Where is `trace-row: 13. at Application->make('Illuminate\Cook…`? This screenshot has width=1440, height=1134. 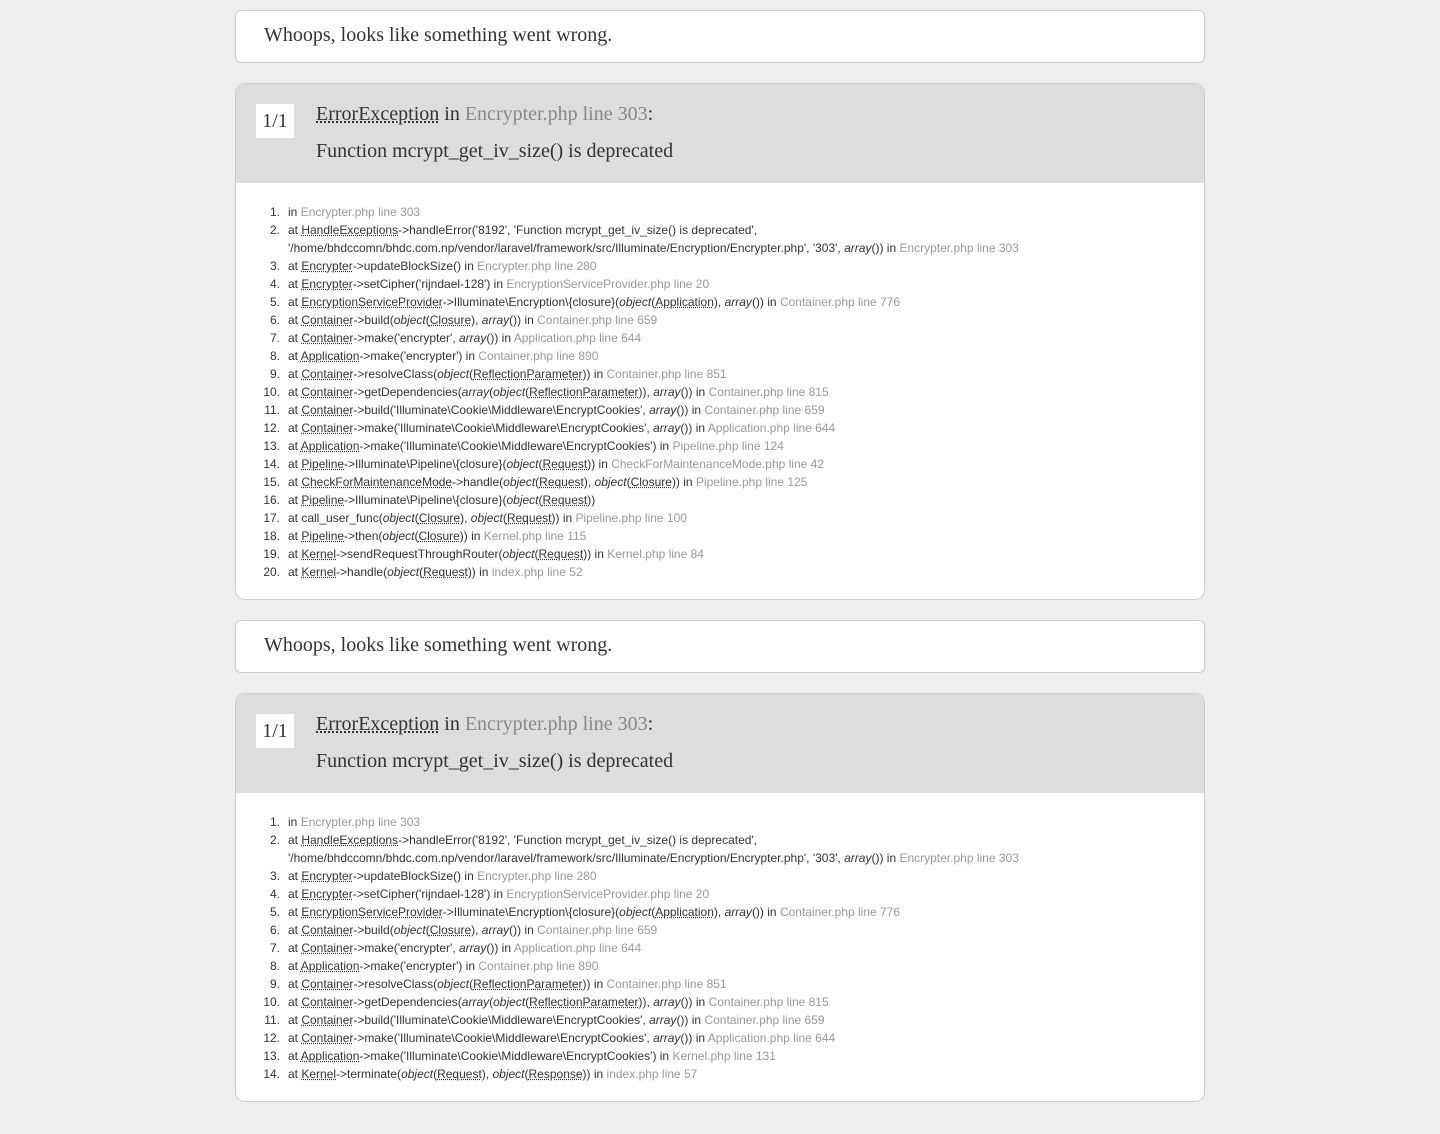
trace-row: 13. at Application->make('Illuminate\Cook… is located at coordinates (733, 1056).